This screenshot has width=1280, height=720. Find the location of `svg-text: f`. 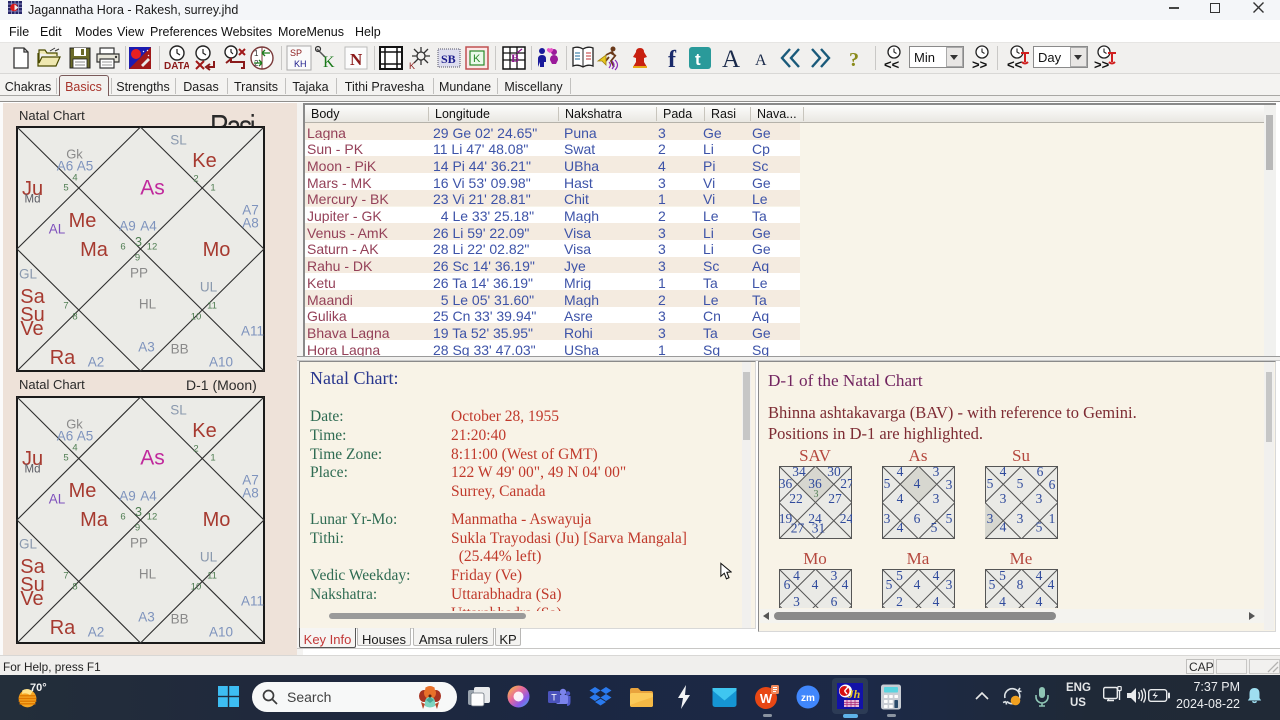

svg-text: f is located at coordinates (672, 59).